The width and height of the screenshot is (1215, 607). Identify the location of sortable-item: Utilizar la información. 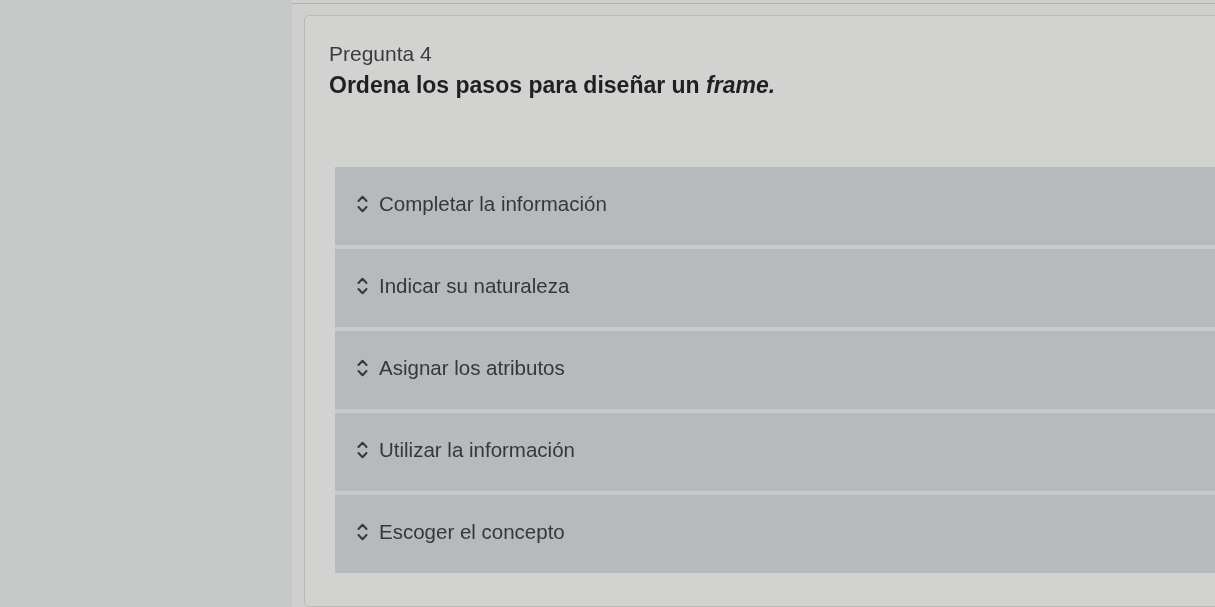
(775, 452).